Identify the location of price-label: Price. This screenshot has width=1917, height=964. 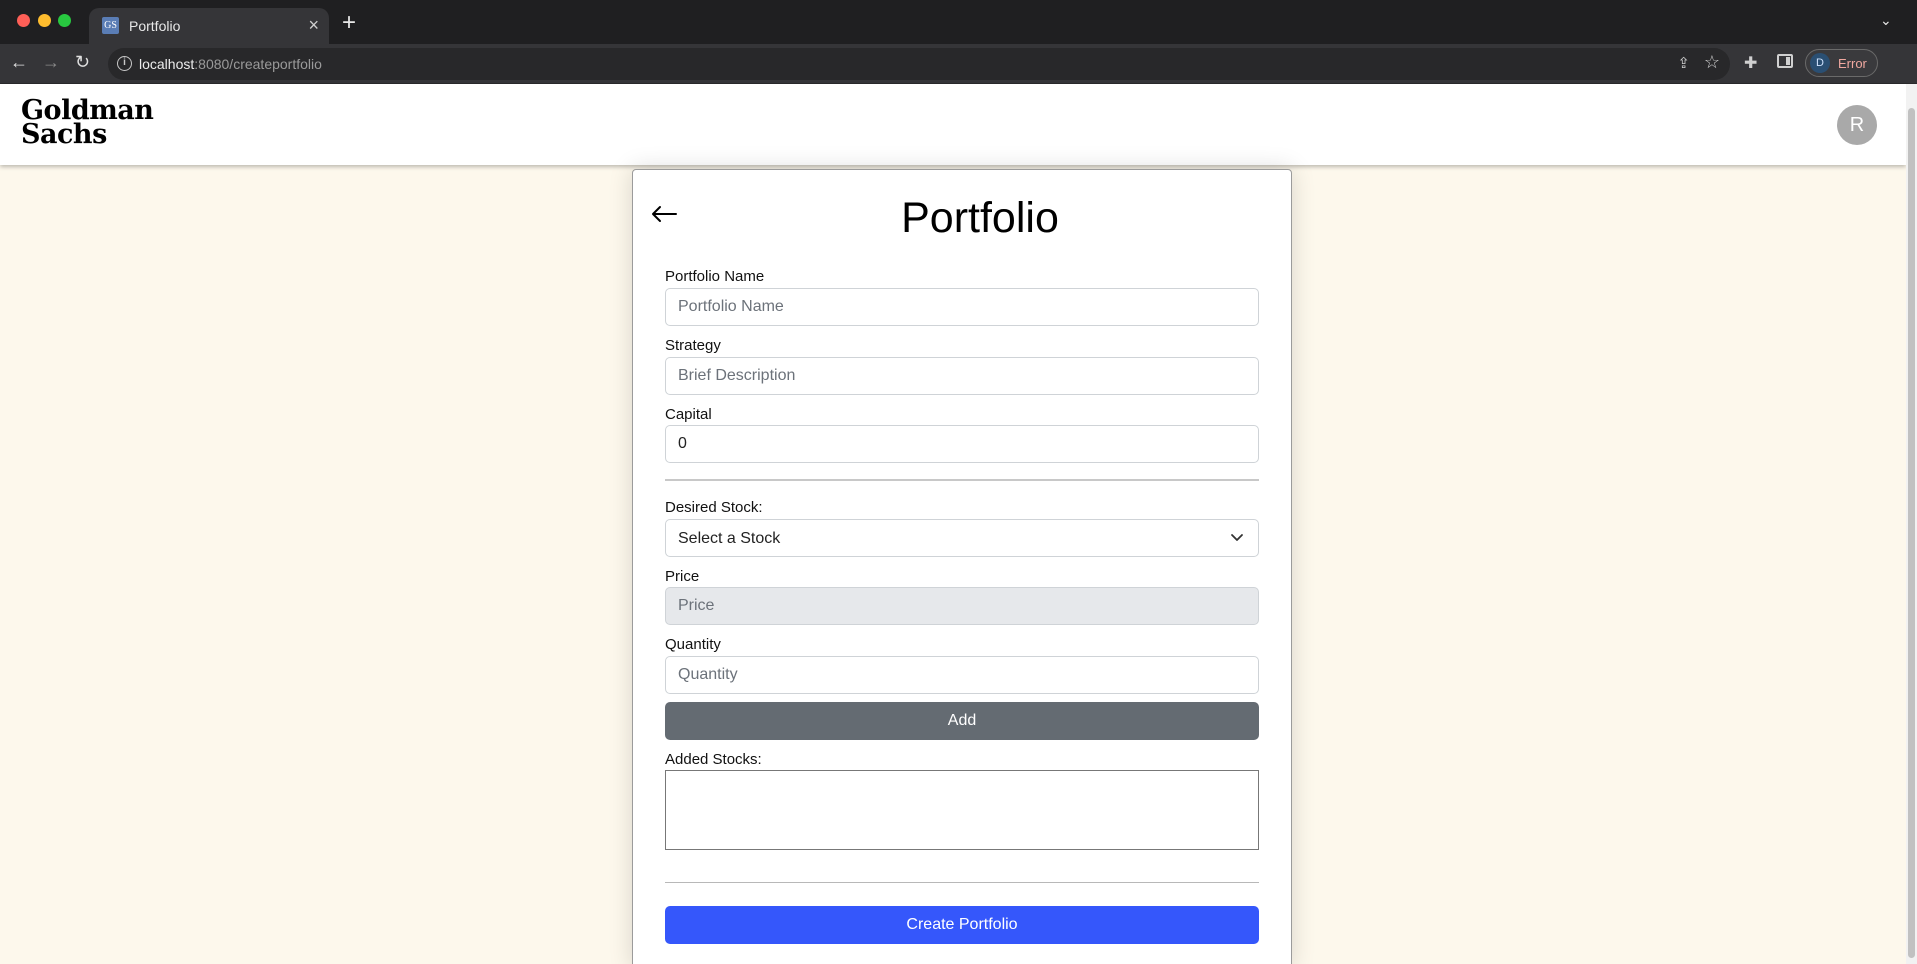
(682, 576).